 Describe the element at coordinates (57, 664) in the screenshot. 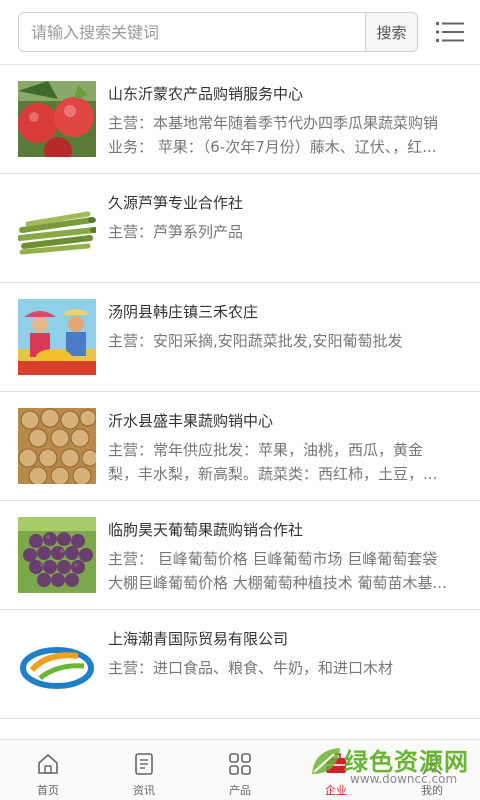

I see `company-logo-image` at that location.